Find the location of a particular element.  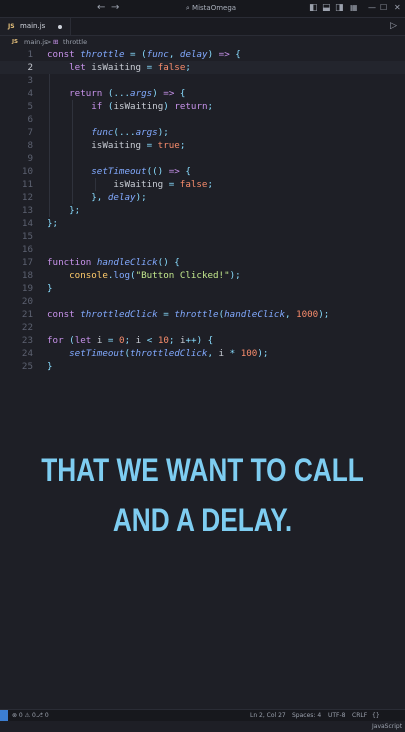

code-line-active: 2 let isWaiting = false; is located at coordinates (202, 67).